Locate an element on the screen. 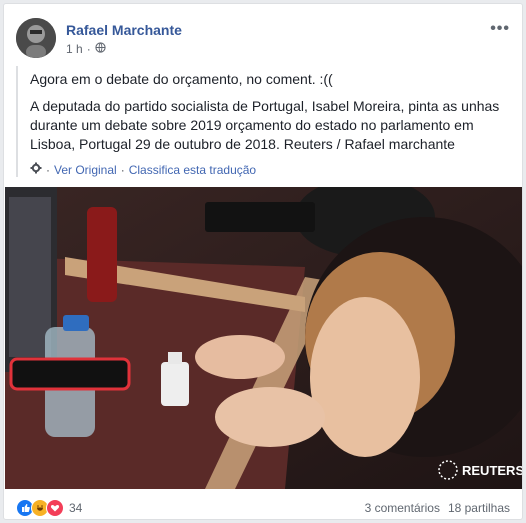  globe-icon is located at coordinates (100, 49).